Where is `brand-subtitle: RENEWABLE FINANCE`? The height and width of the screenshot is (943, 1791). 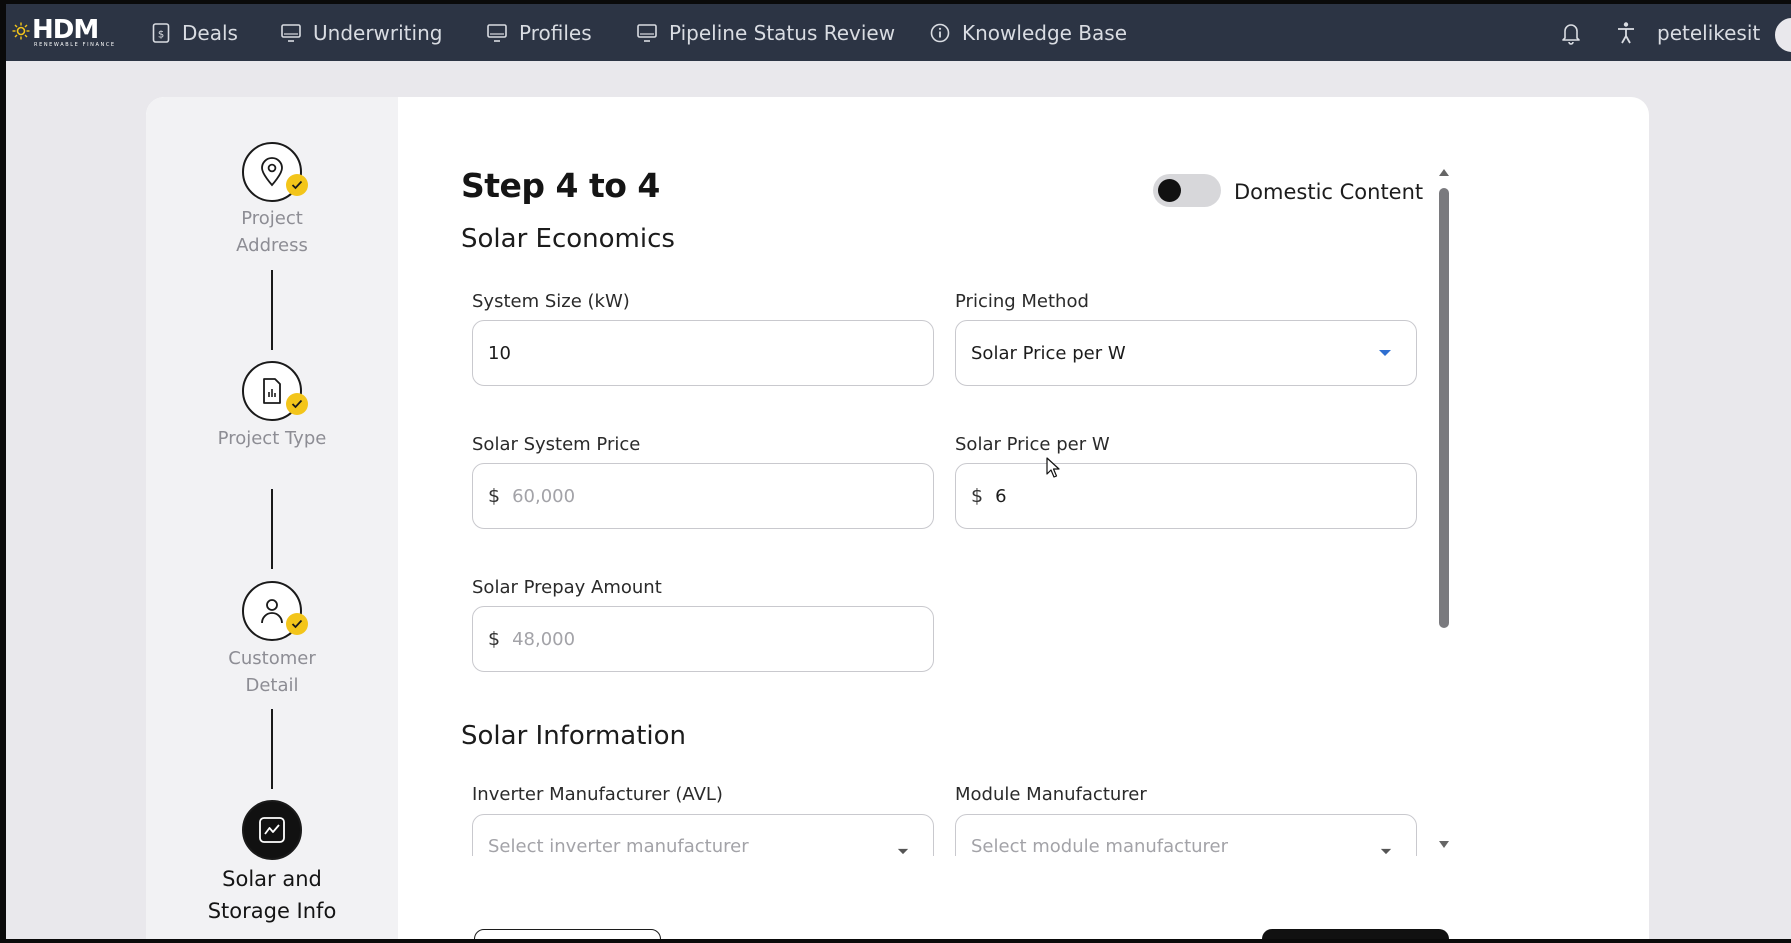
brand-subtitle: RENEWABLE FINANCE is located at coordinates (75, 45).